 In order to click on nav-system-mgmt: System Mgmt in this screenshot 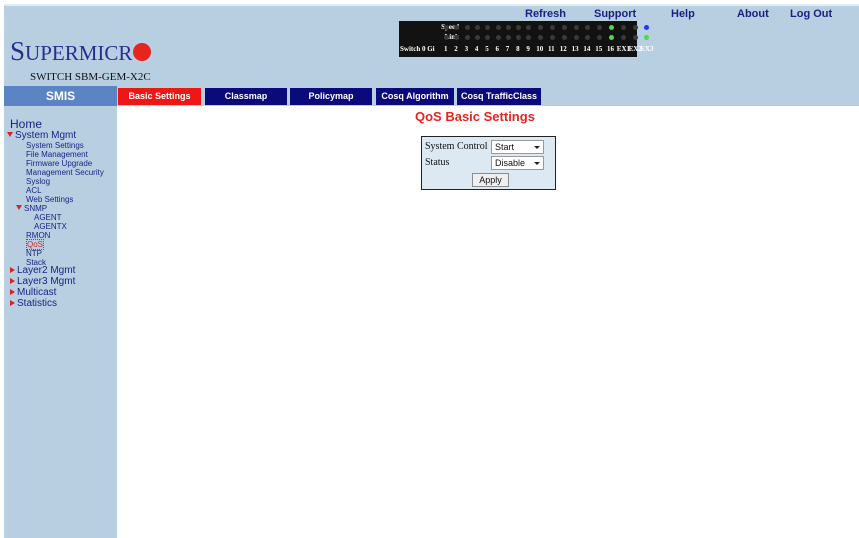, I will do `click(41, 135)`.